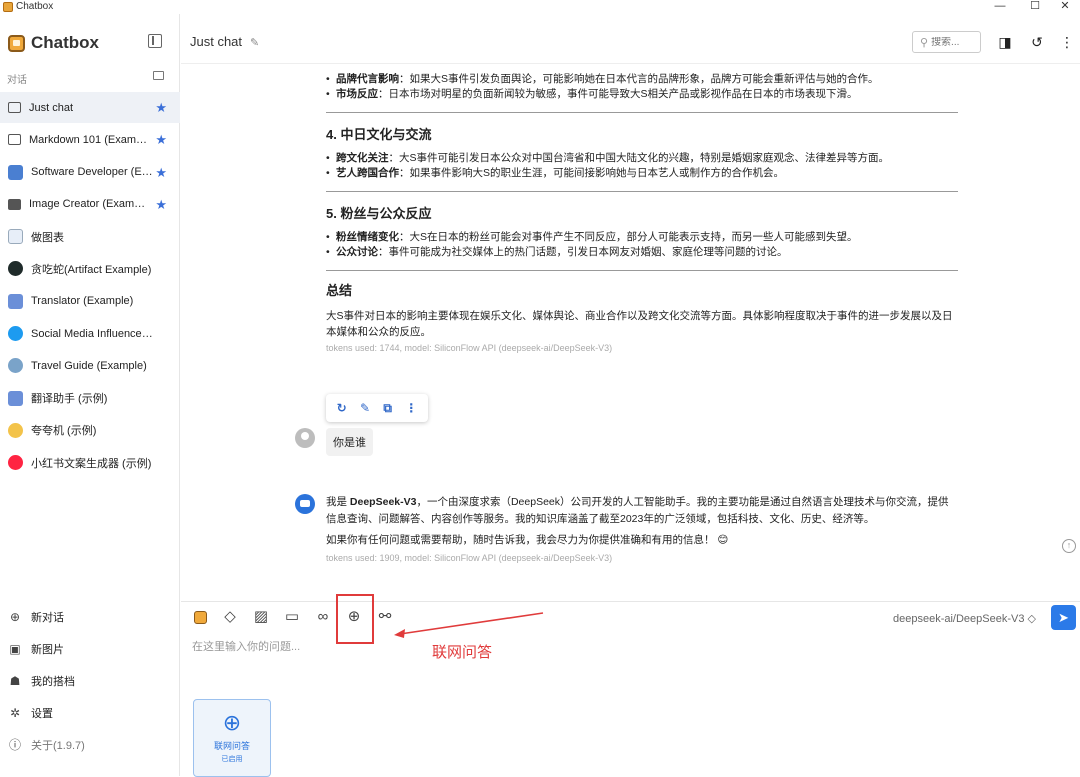 The width and height of the screenshot is (1080, 777). Describe the element at coordinates (90, 649) in the screenshot. I see `new-image-button: ▣ 新图片` at that location.